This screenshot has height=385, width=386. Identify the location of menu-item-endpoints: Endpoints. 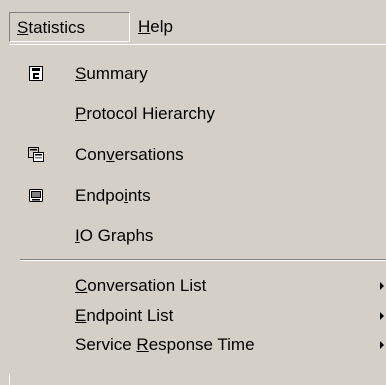
(198, 196).